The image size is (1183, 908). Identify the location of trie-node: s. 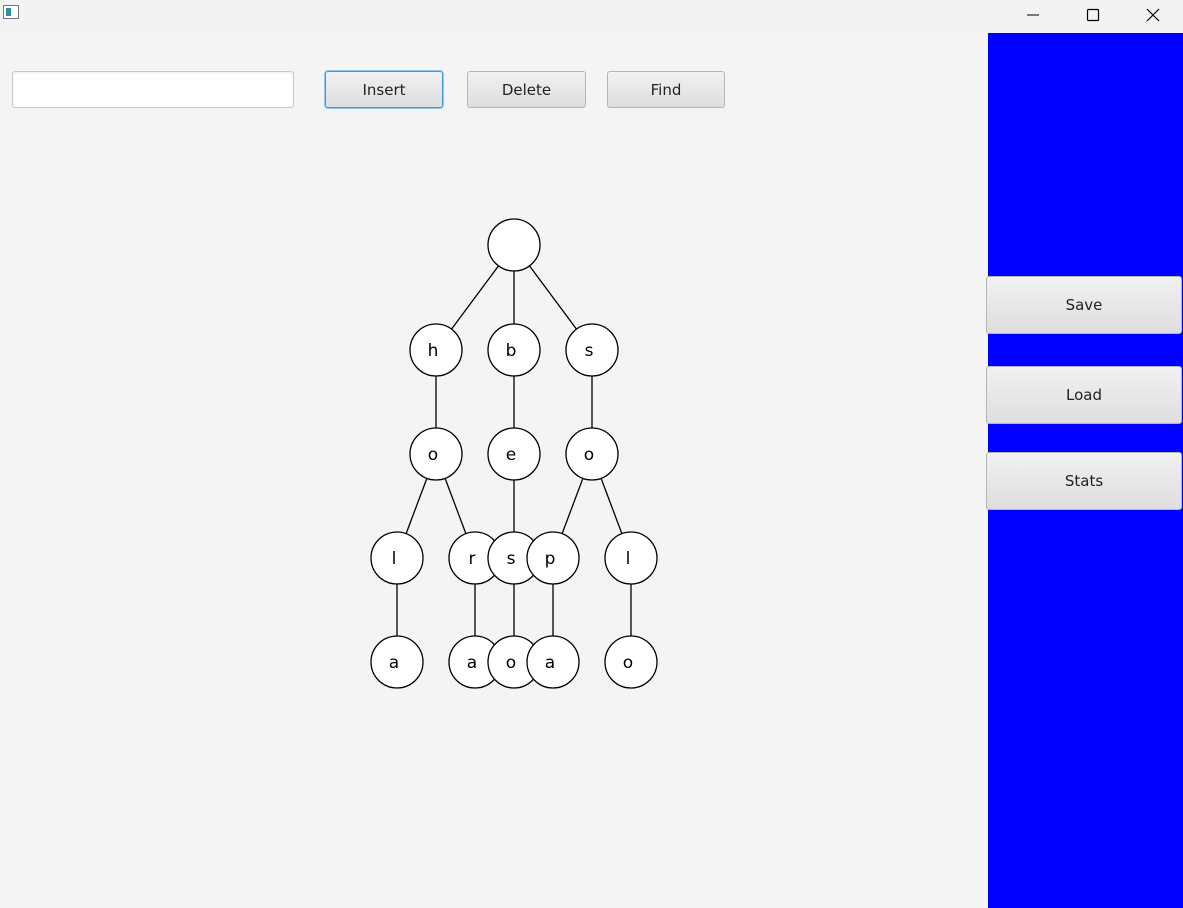
(592, 350).